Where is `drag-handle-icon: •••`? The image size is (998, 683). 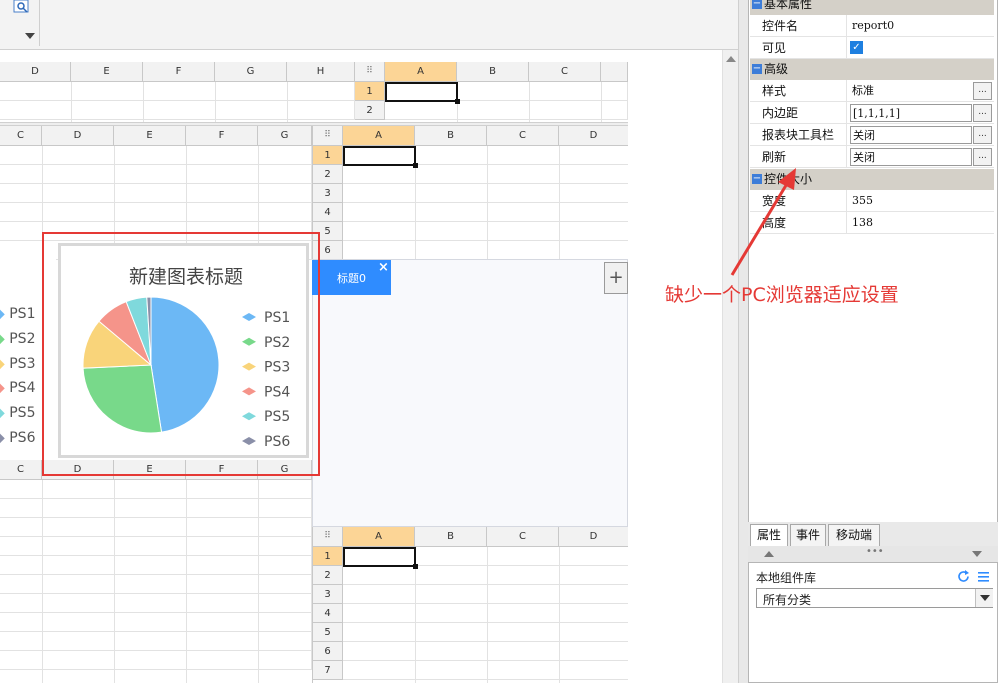
drag-handle-icon: ••• is located at coordinates (875, 551).